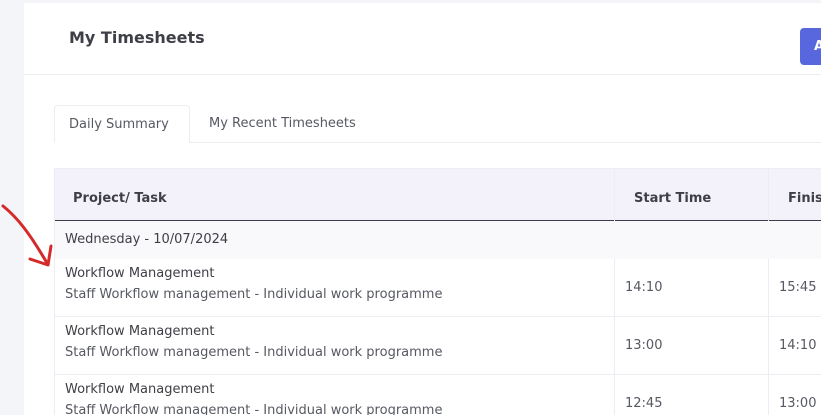  What do you see at coordinates (147, 239) in the screenshot?
I see `day-group-label: Wednesday - 10/07/2024` at bounding box center [147, 239].